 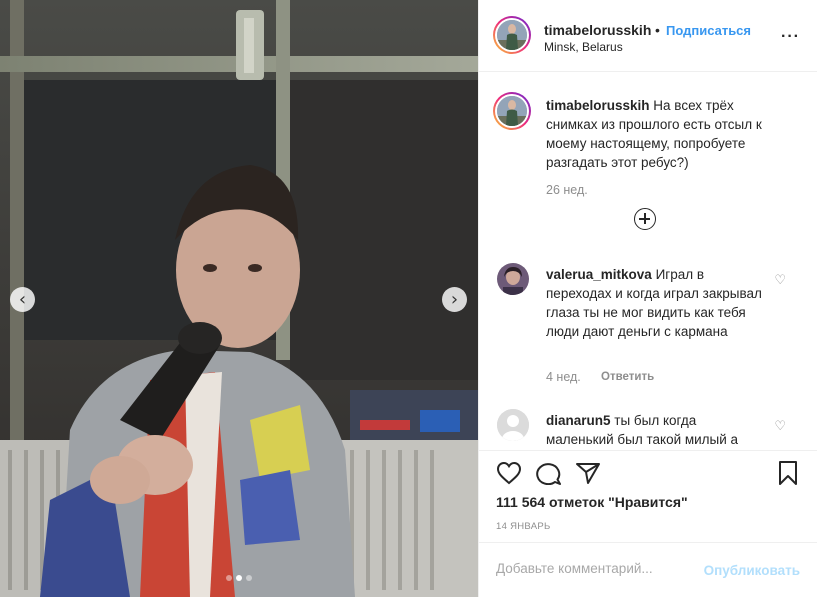 I want to click on post-actions: 111 564 отметок "Нравится" 14 ЯНВАРЬ, so click(x=648, y=496).